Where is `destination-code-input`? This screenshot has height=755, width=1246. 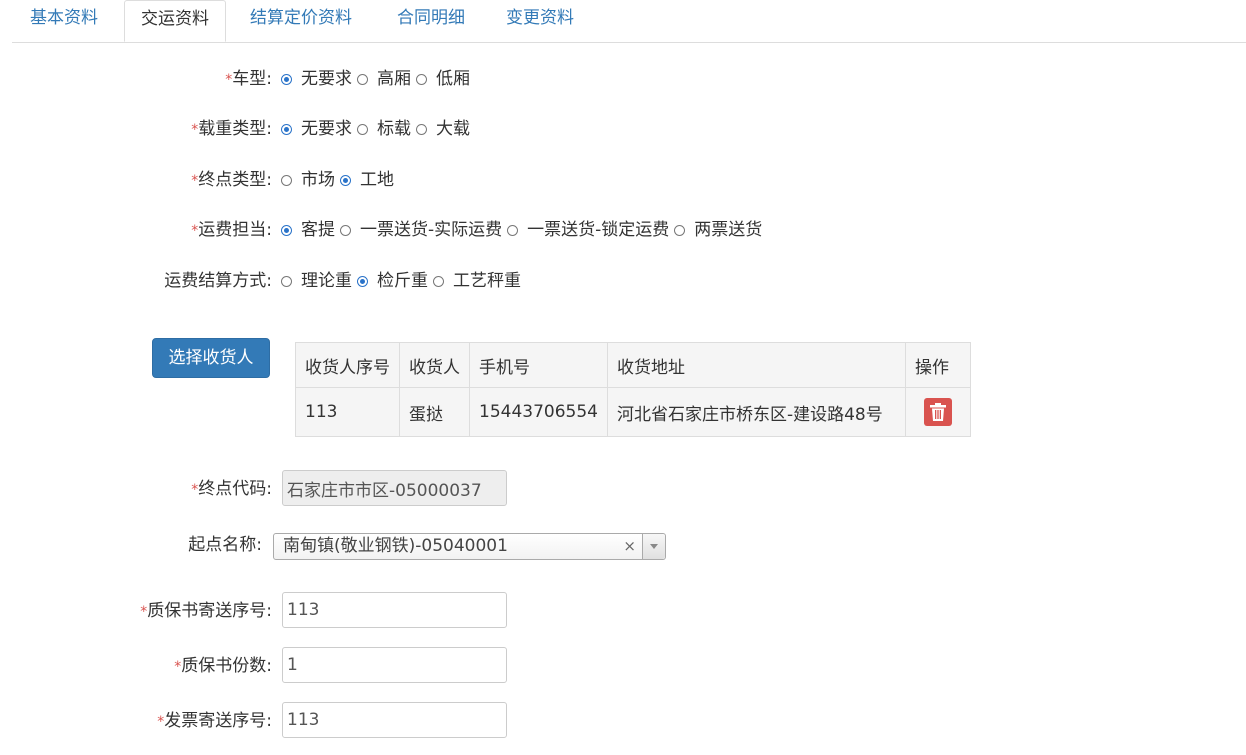 destination-code-input is located at coordinates (394, 488).